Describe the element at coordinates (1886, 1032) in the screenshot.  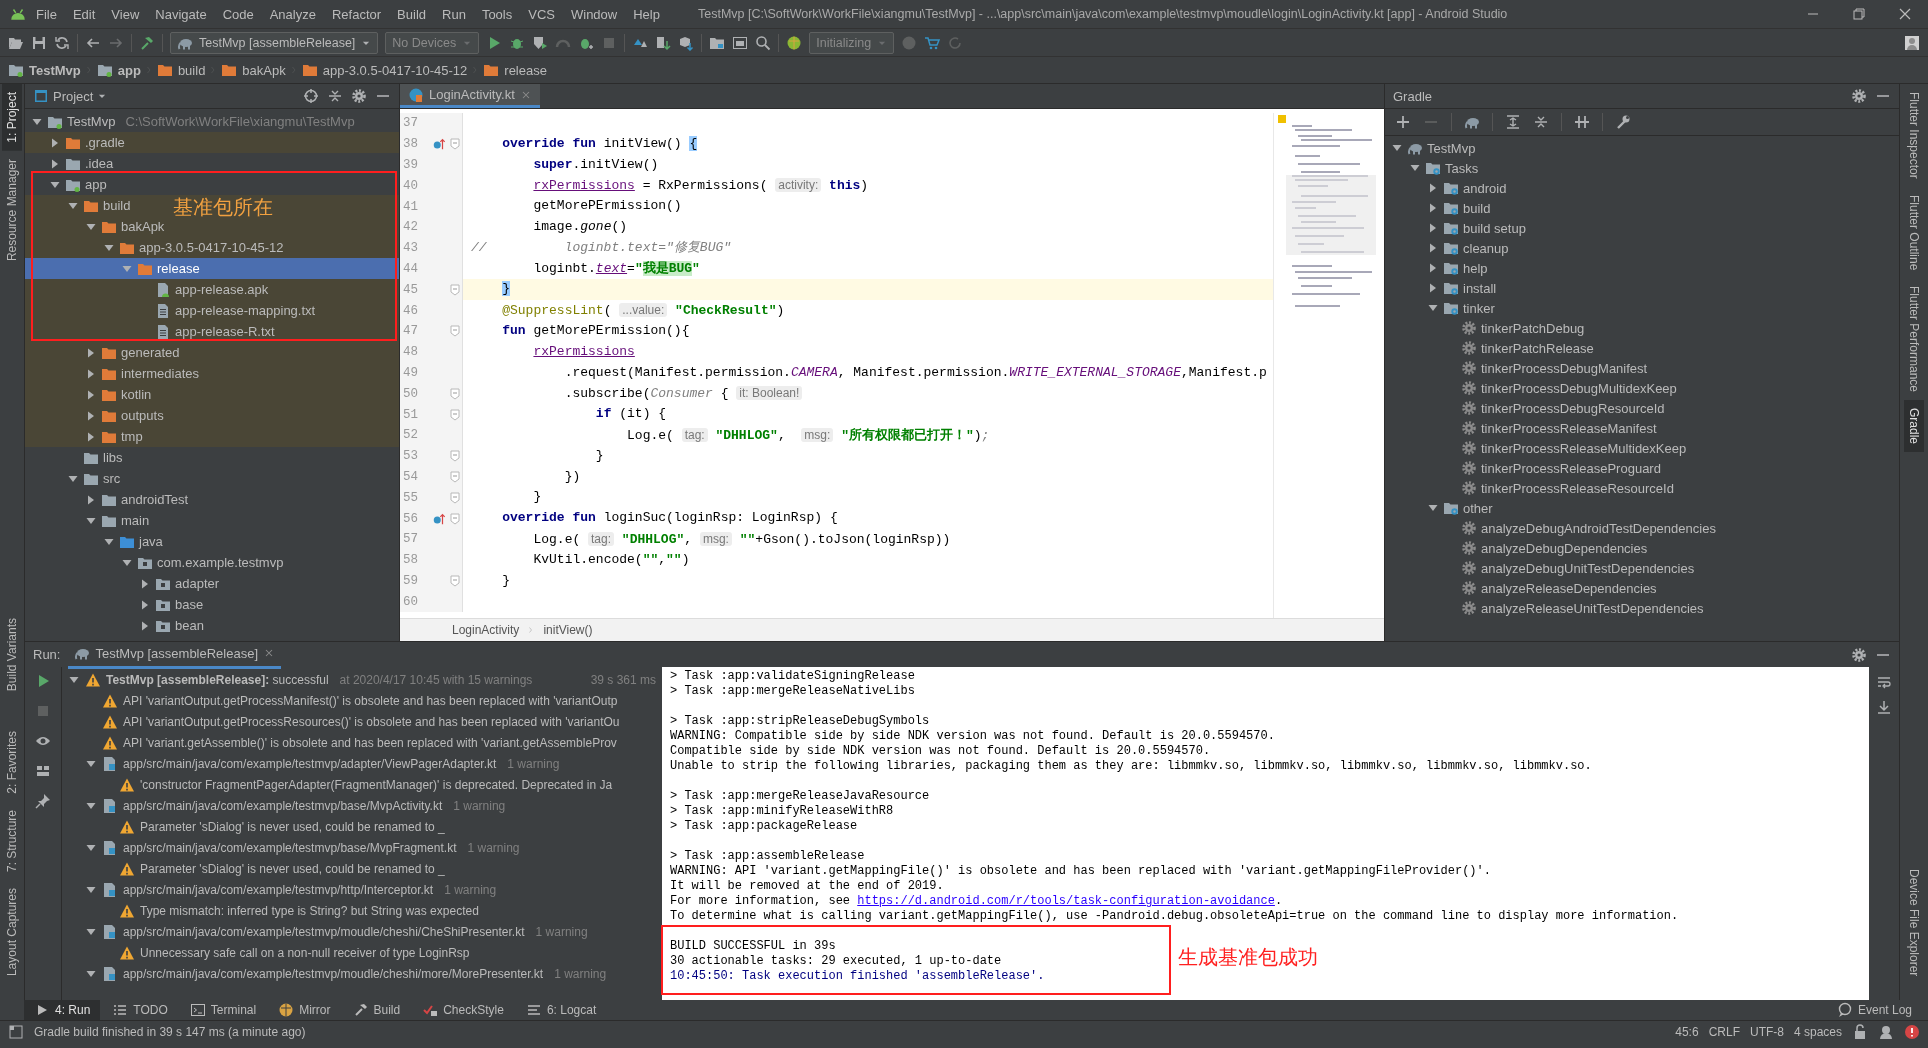
I see `inspector-icon` at that location.